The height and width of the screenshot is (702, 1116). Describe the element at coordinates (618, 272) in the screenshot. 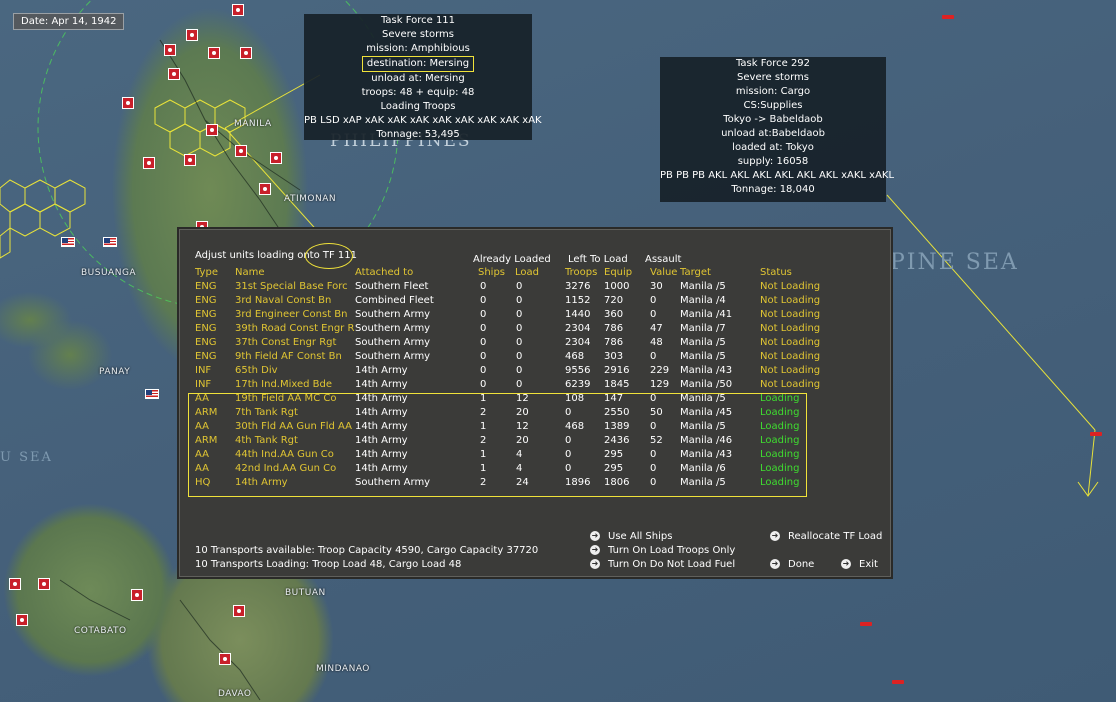

I see `header-equip: Equip` at that location.